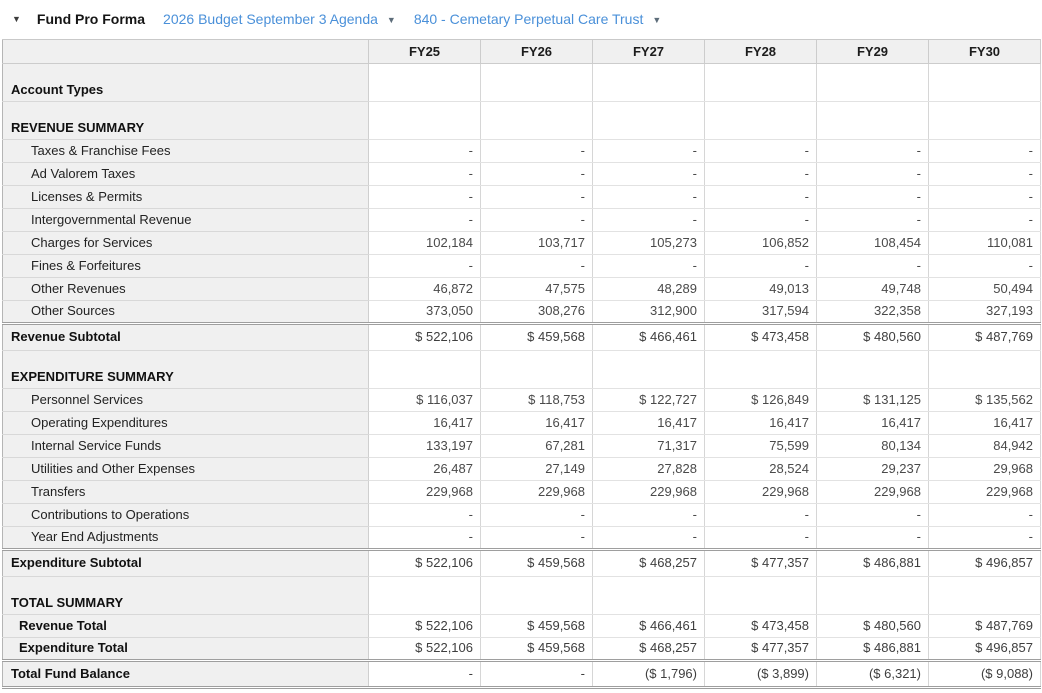 The height and width of the screenshot is (693, 1042). I want to click on value-contributions-to-operations-fy27: -, so click(648, 515).